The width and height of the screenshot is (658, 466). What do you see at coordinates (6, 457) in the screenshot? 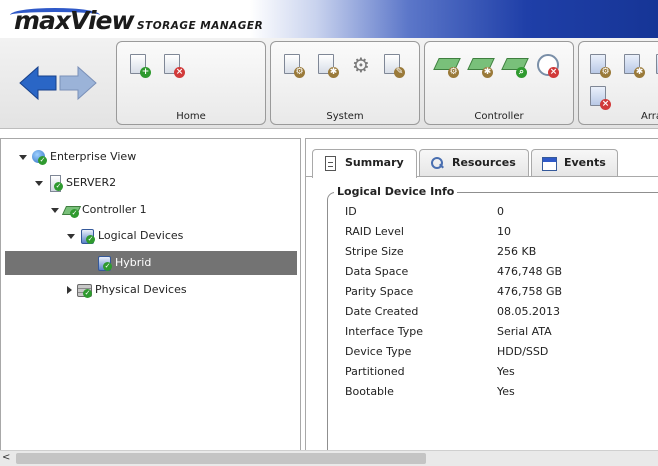
I see `scroll-left-arrow: <` at bounding box center [6, 457].